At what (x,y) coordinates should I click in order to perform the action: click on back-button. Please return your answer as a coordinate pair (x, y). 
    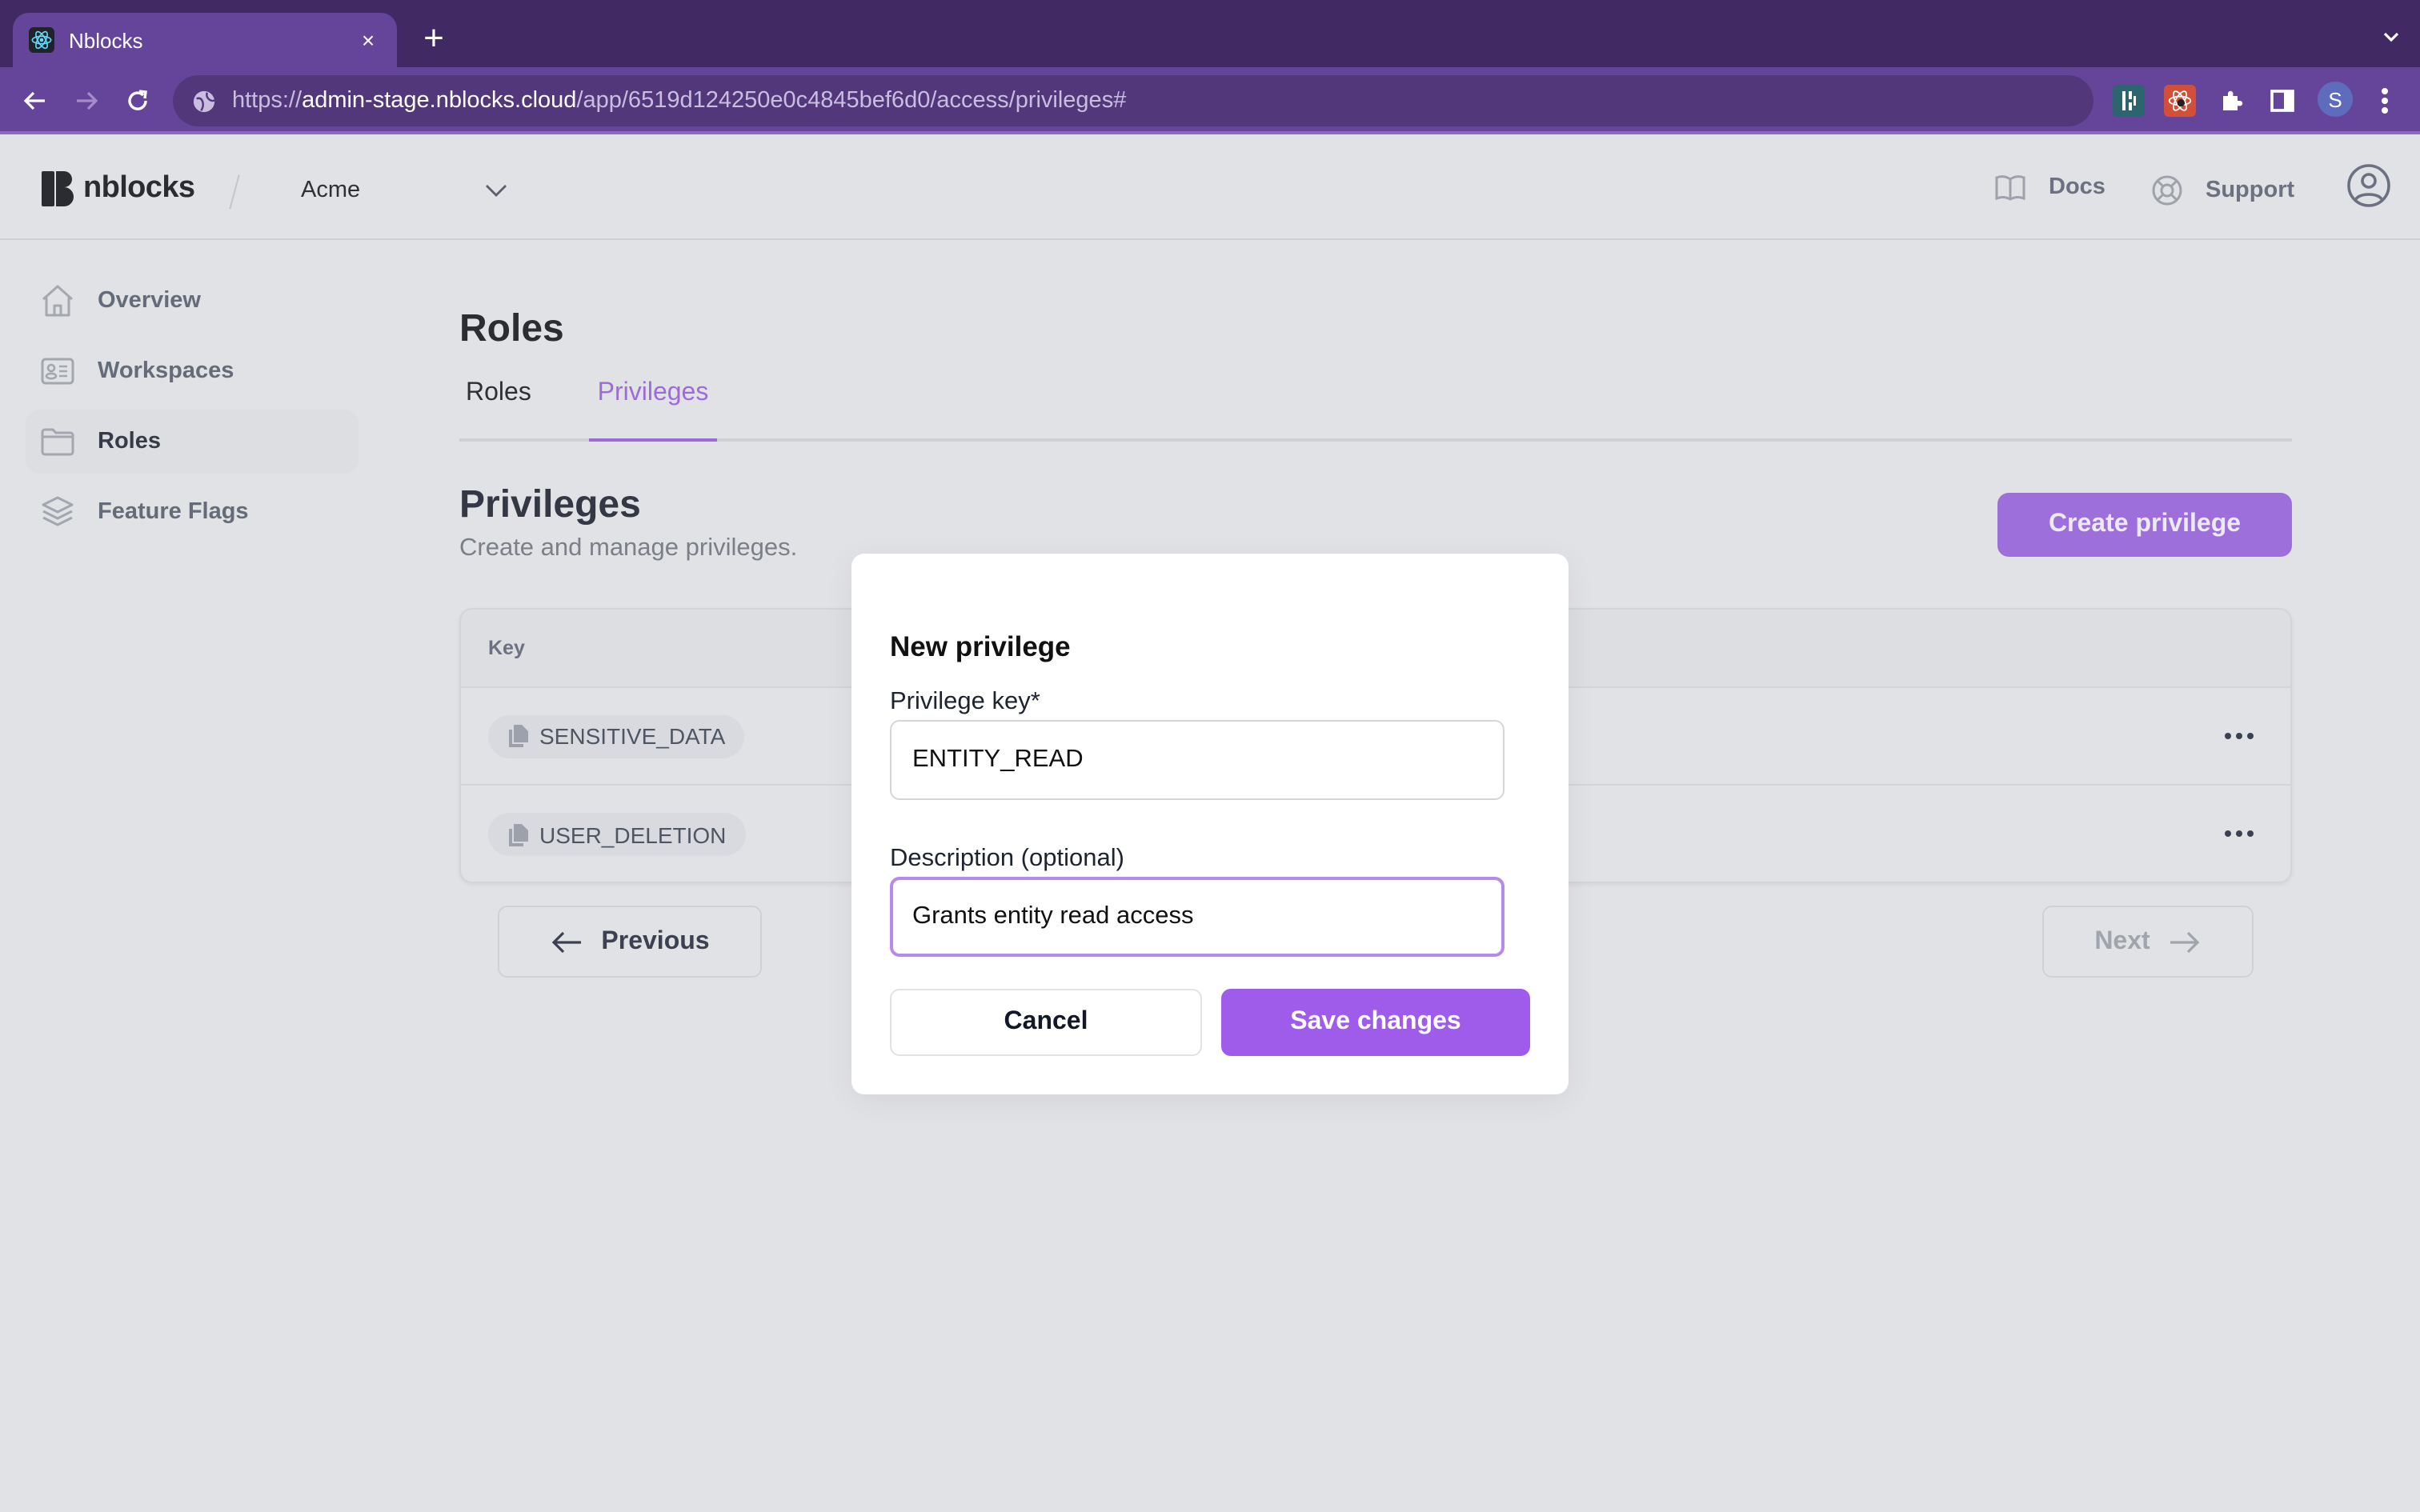
    Looking at the image, I should click on (35, 100).